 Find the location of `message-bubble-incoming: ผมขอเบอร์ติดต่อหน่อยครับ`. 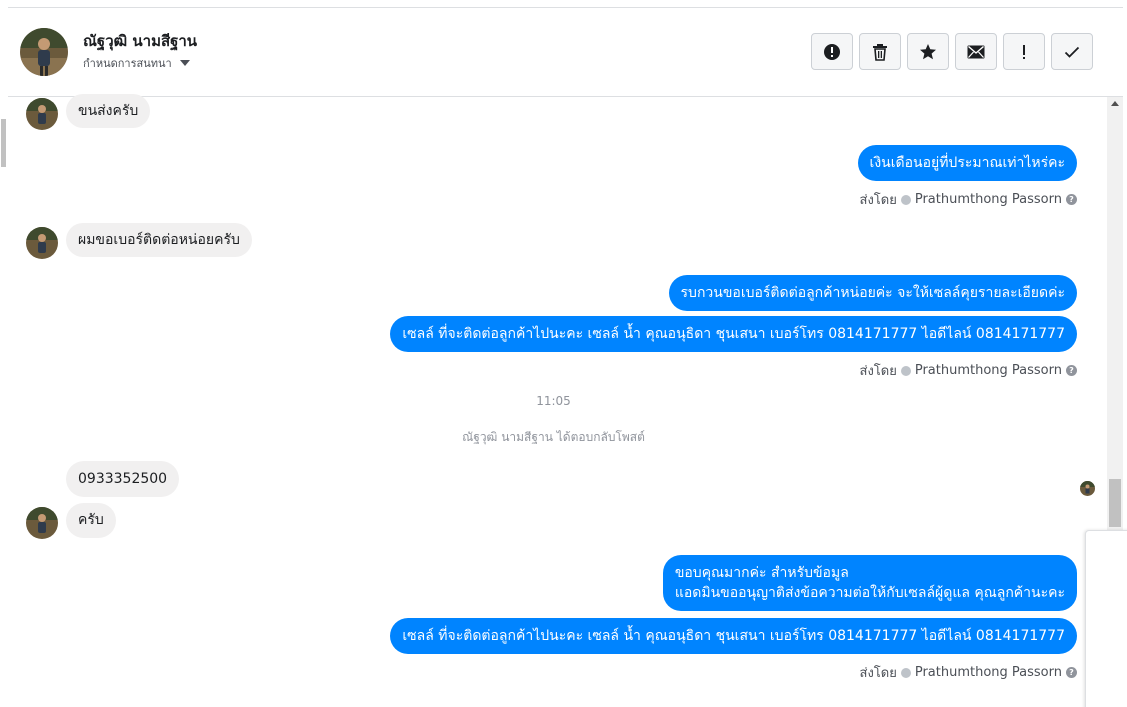

message-bubble-incoming: ผมขอเบอร์ติดต่อหน่อยครับ is located at coordinates (159, 240).